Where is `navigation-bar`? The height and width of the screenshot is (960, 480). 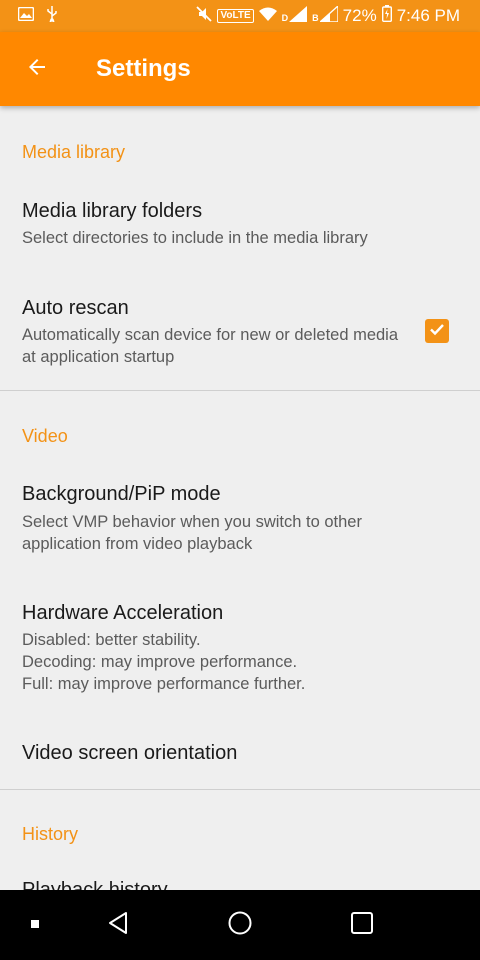 navigation-bar is located at coordinates (240, 925).